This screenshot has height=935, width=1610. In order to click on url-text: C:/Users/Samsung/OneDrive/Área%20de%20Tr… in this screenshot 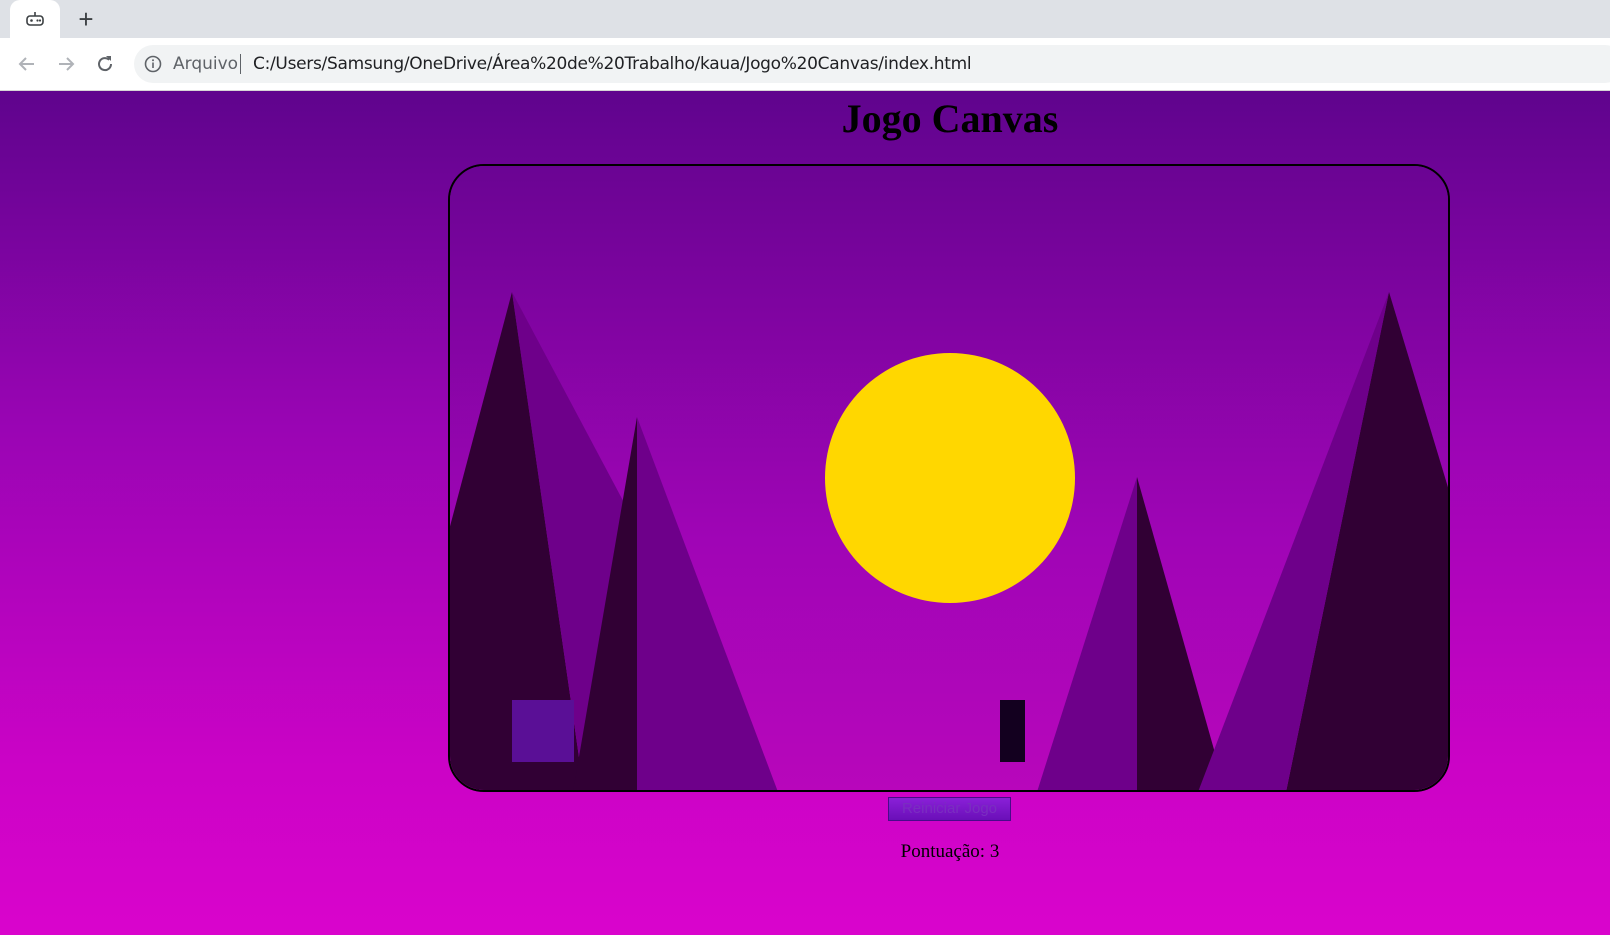, I will do `click(612, 64)`.